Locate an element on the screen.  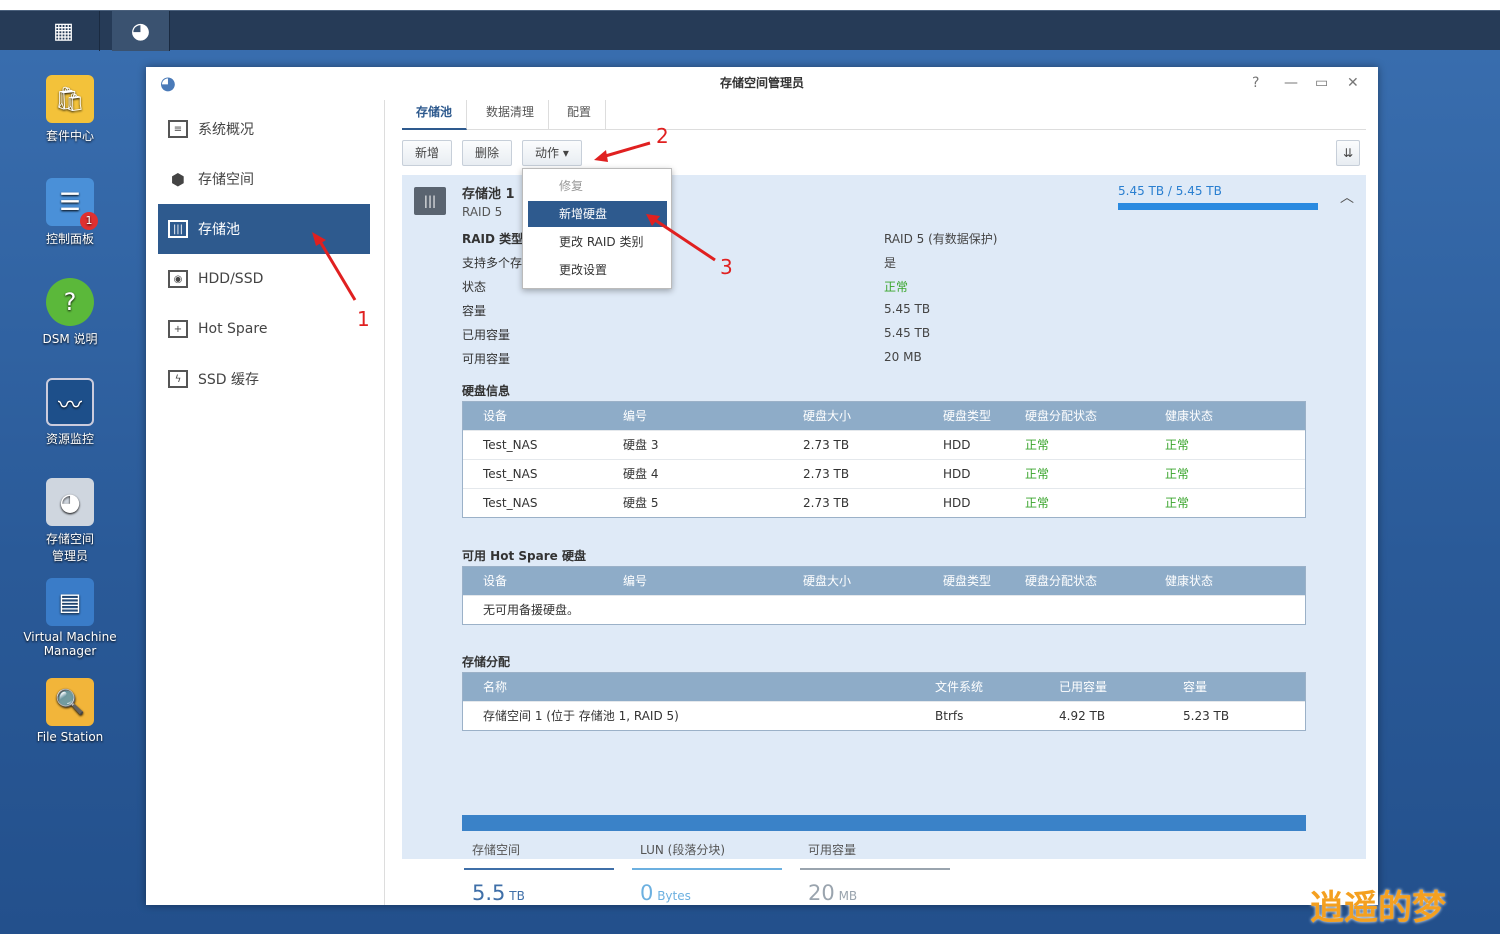
annotation-arrows is located at coordinates (514, 221).